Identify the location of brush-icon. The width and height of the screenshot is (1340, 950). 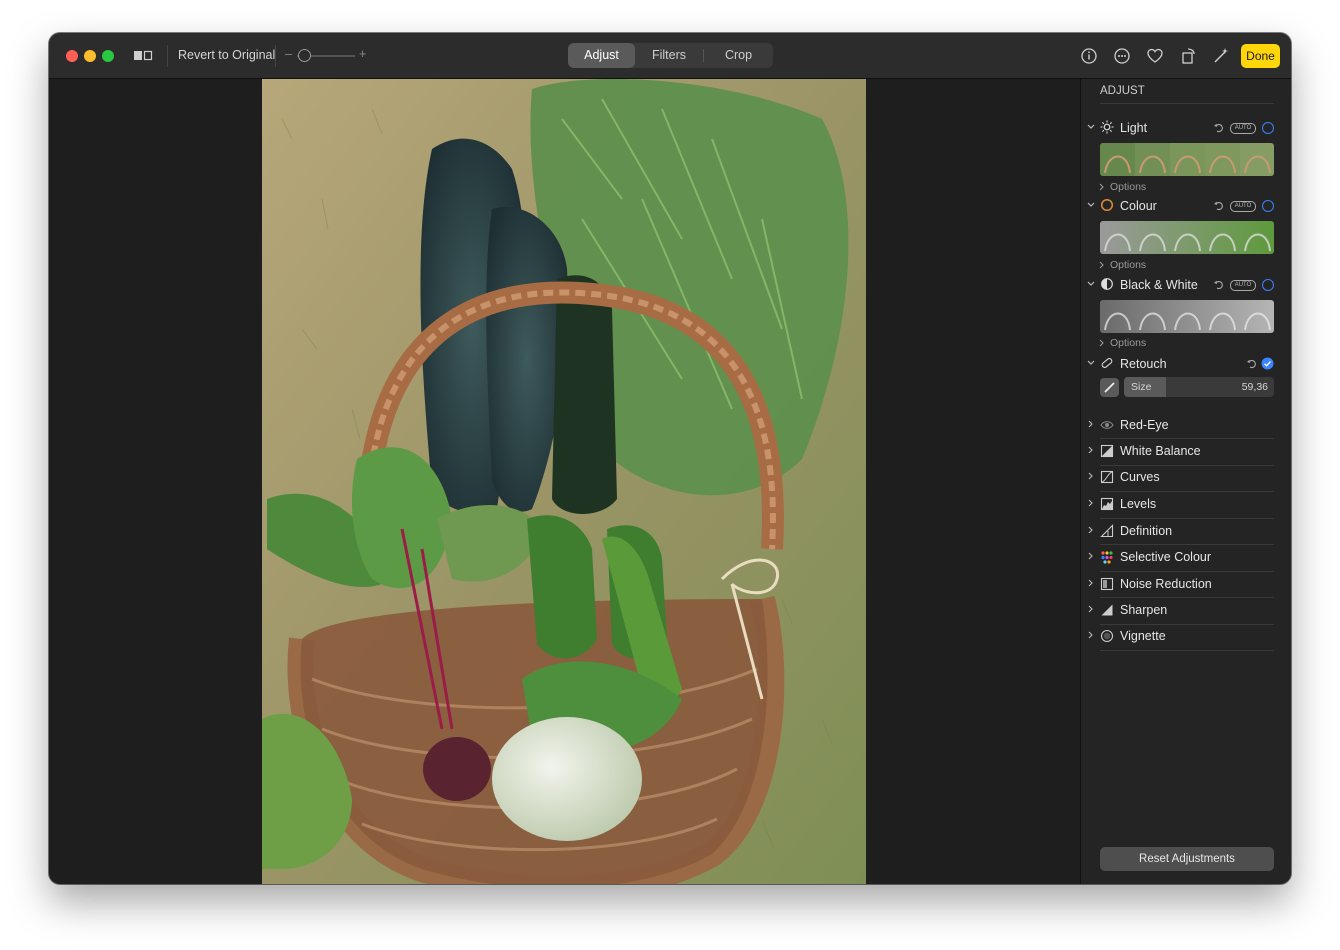
(1109, 387).